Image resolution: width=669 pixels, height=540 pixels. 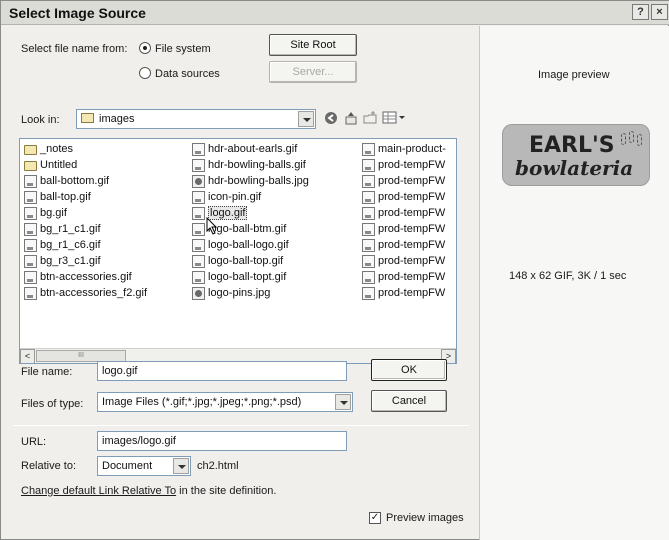 I want to click on view-menu-icon, so click(x=394, y=118).